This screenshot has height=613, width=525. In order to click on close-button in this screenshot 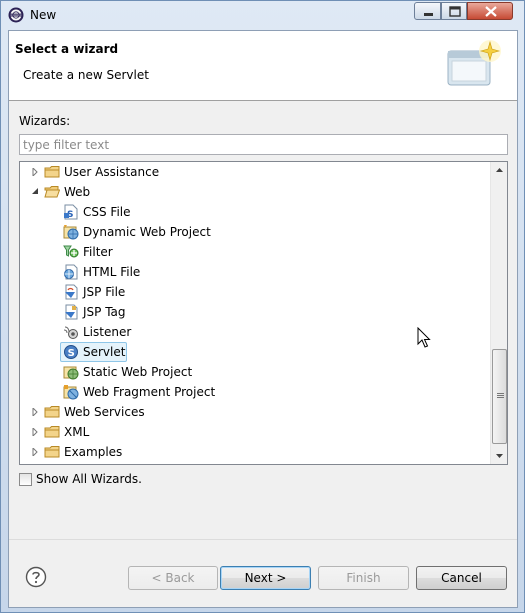, I will do `click(490, 11)`.